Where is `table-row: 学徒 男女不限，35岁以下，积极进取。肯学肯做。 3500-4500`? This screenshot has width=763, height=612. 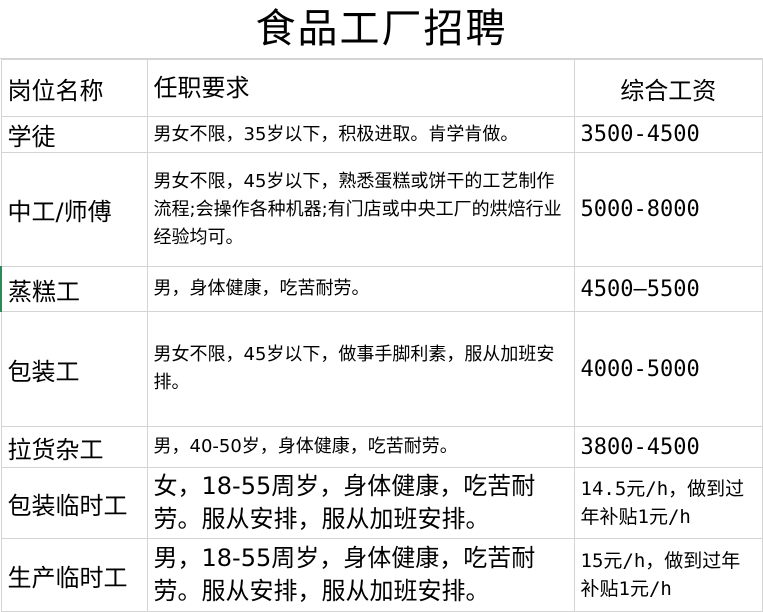
table-row: 学徒 男女不限，35岁以下，积极进取。肯学肯做。 3500-4500 is located at coordinates (381, 134).